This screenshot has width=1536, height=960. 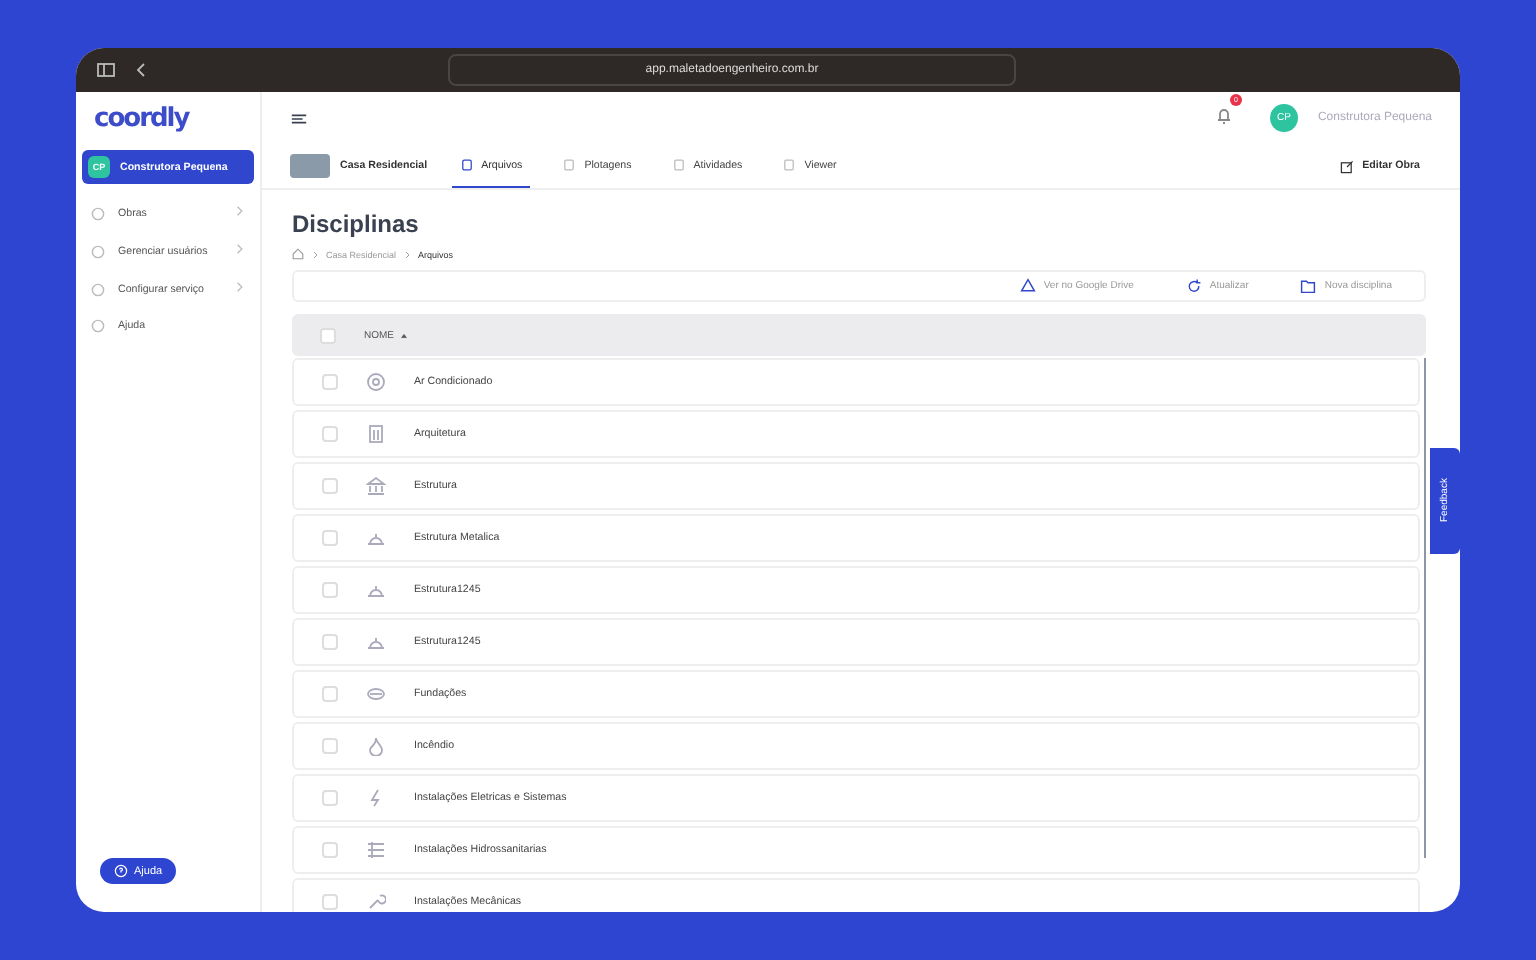 I want to click on drop-icon, so click(x=376, y=746).